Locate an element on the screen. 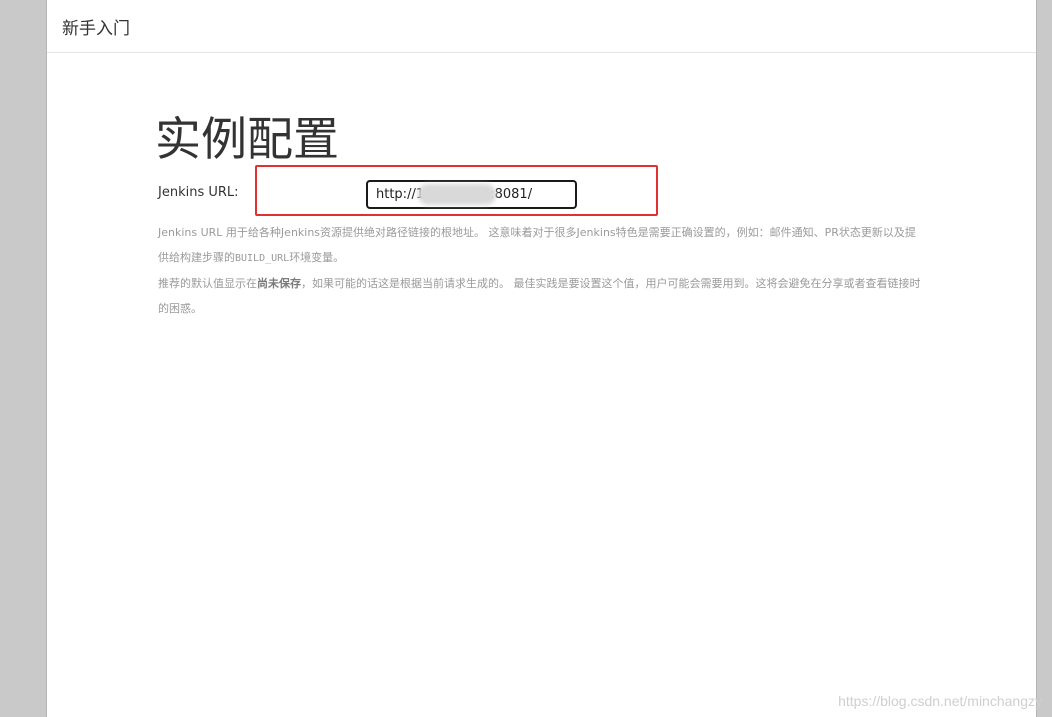 This screenshot has width=1052, height=717. not-saved-emphasis: 尚未保存 is located at coordinates (279, 283).